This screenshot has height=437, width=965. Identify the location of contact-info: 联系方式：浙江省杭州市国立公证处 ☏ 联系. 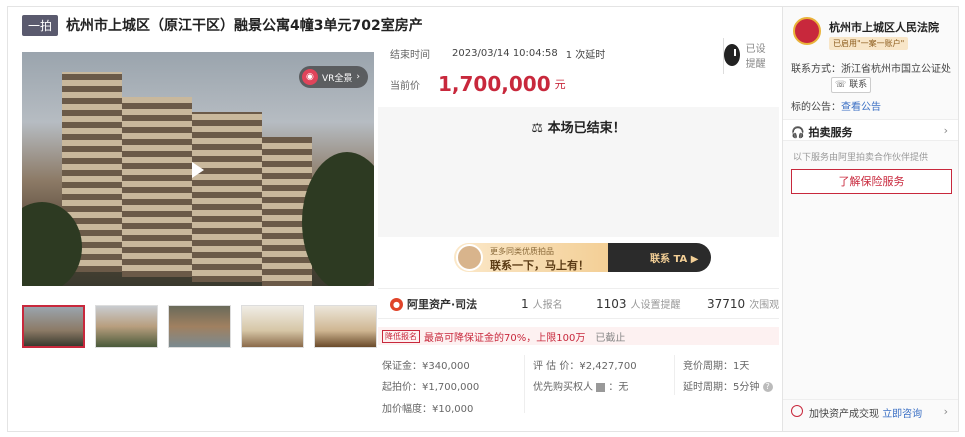
(873, 78).